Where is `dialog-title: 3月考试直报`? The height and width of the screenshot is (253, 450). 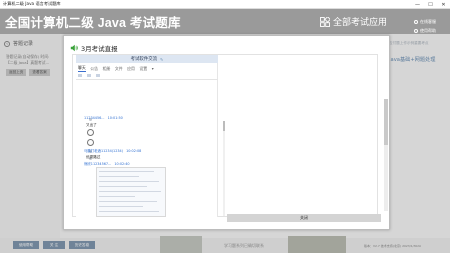
dialog-title: 3月考试直报 is located at coordinates (99, 49).